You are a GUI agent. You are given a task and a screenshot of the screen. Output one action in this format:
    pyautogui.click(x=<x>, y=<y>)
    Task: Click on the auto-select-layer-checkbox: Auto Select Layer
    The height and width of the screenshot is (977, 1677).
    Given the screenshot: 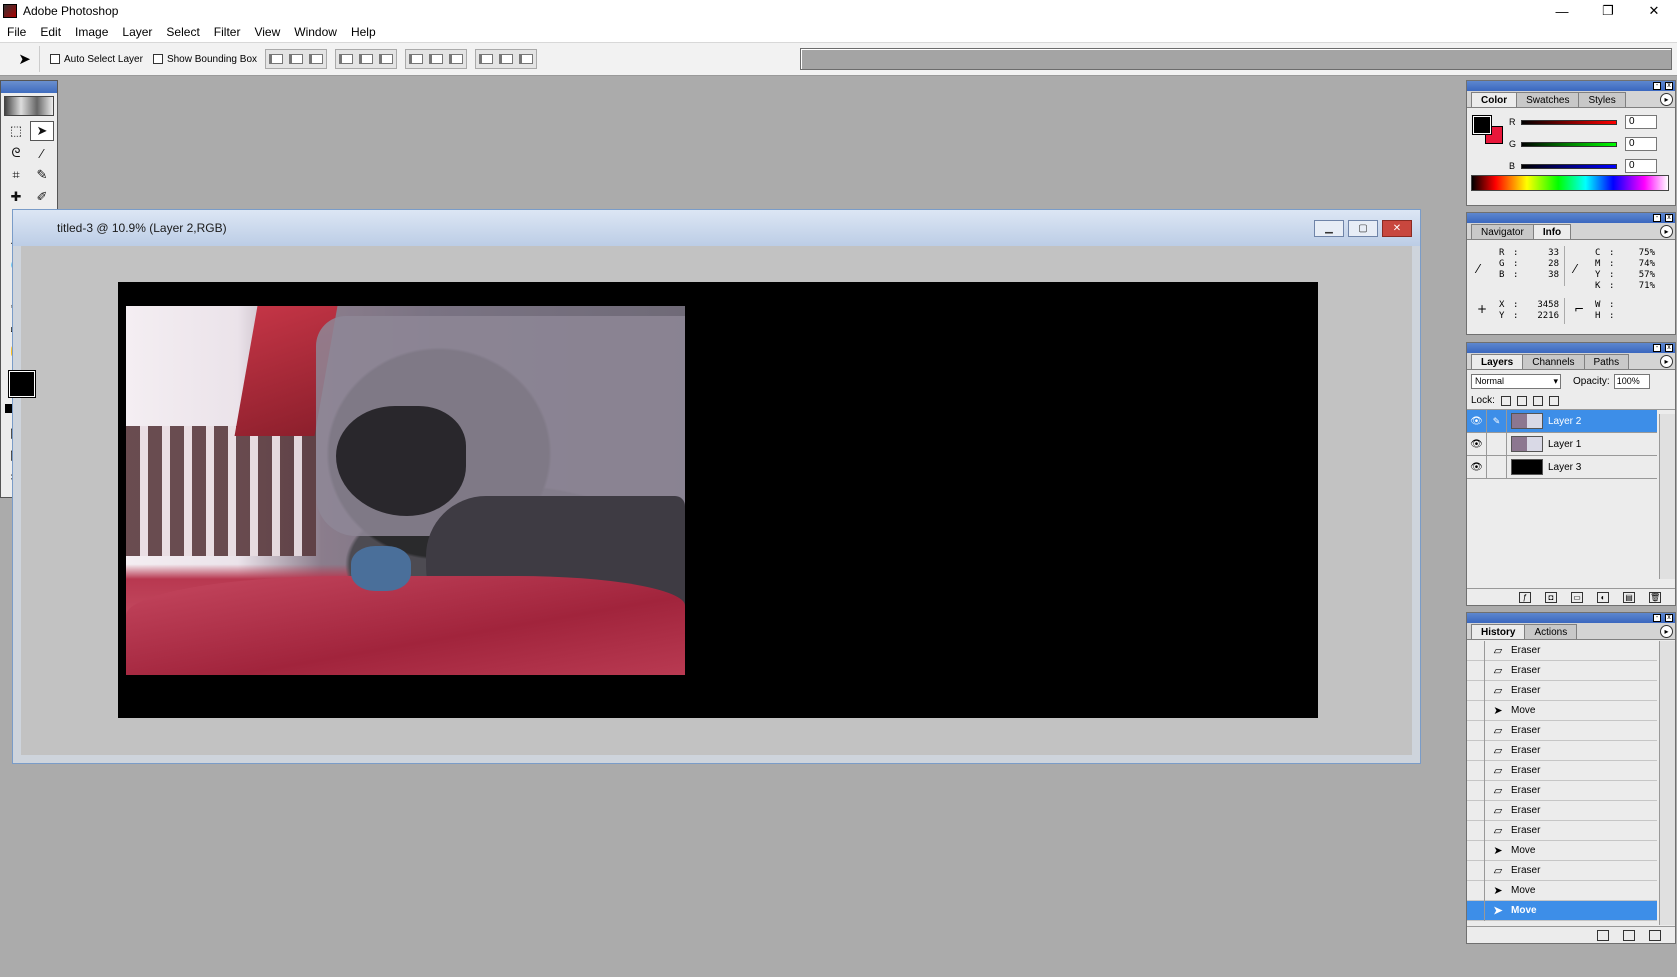 What is the action you would take?
    pyautogui.click(x=96, y=59)
    